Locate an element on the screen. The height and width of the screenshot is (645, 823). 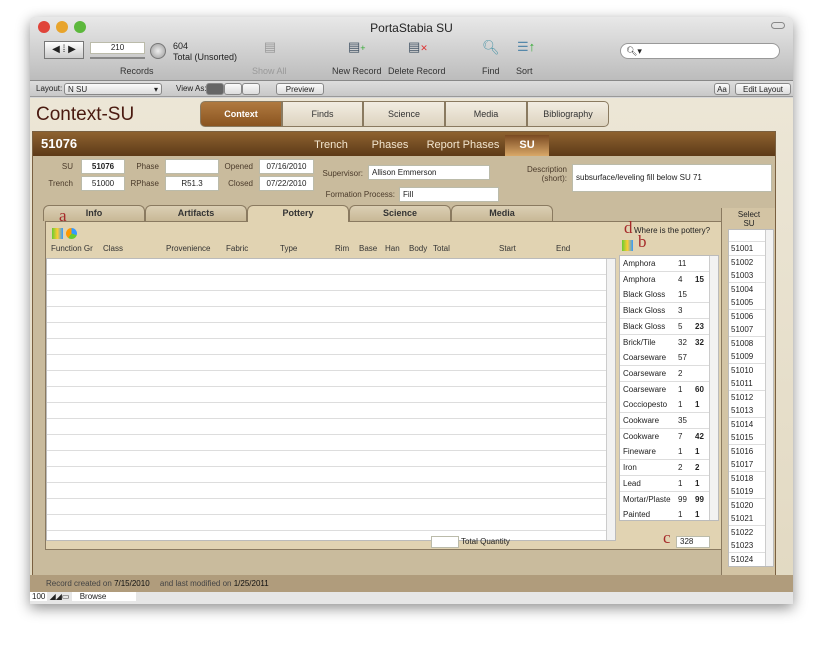
summary-chart-icon is located at coordinates (627, 245).